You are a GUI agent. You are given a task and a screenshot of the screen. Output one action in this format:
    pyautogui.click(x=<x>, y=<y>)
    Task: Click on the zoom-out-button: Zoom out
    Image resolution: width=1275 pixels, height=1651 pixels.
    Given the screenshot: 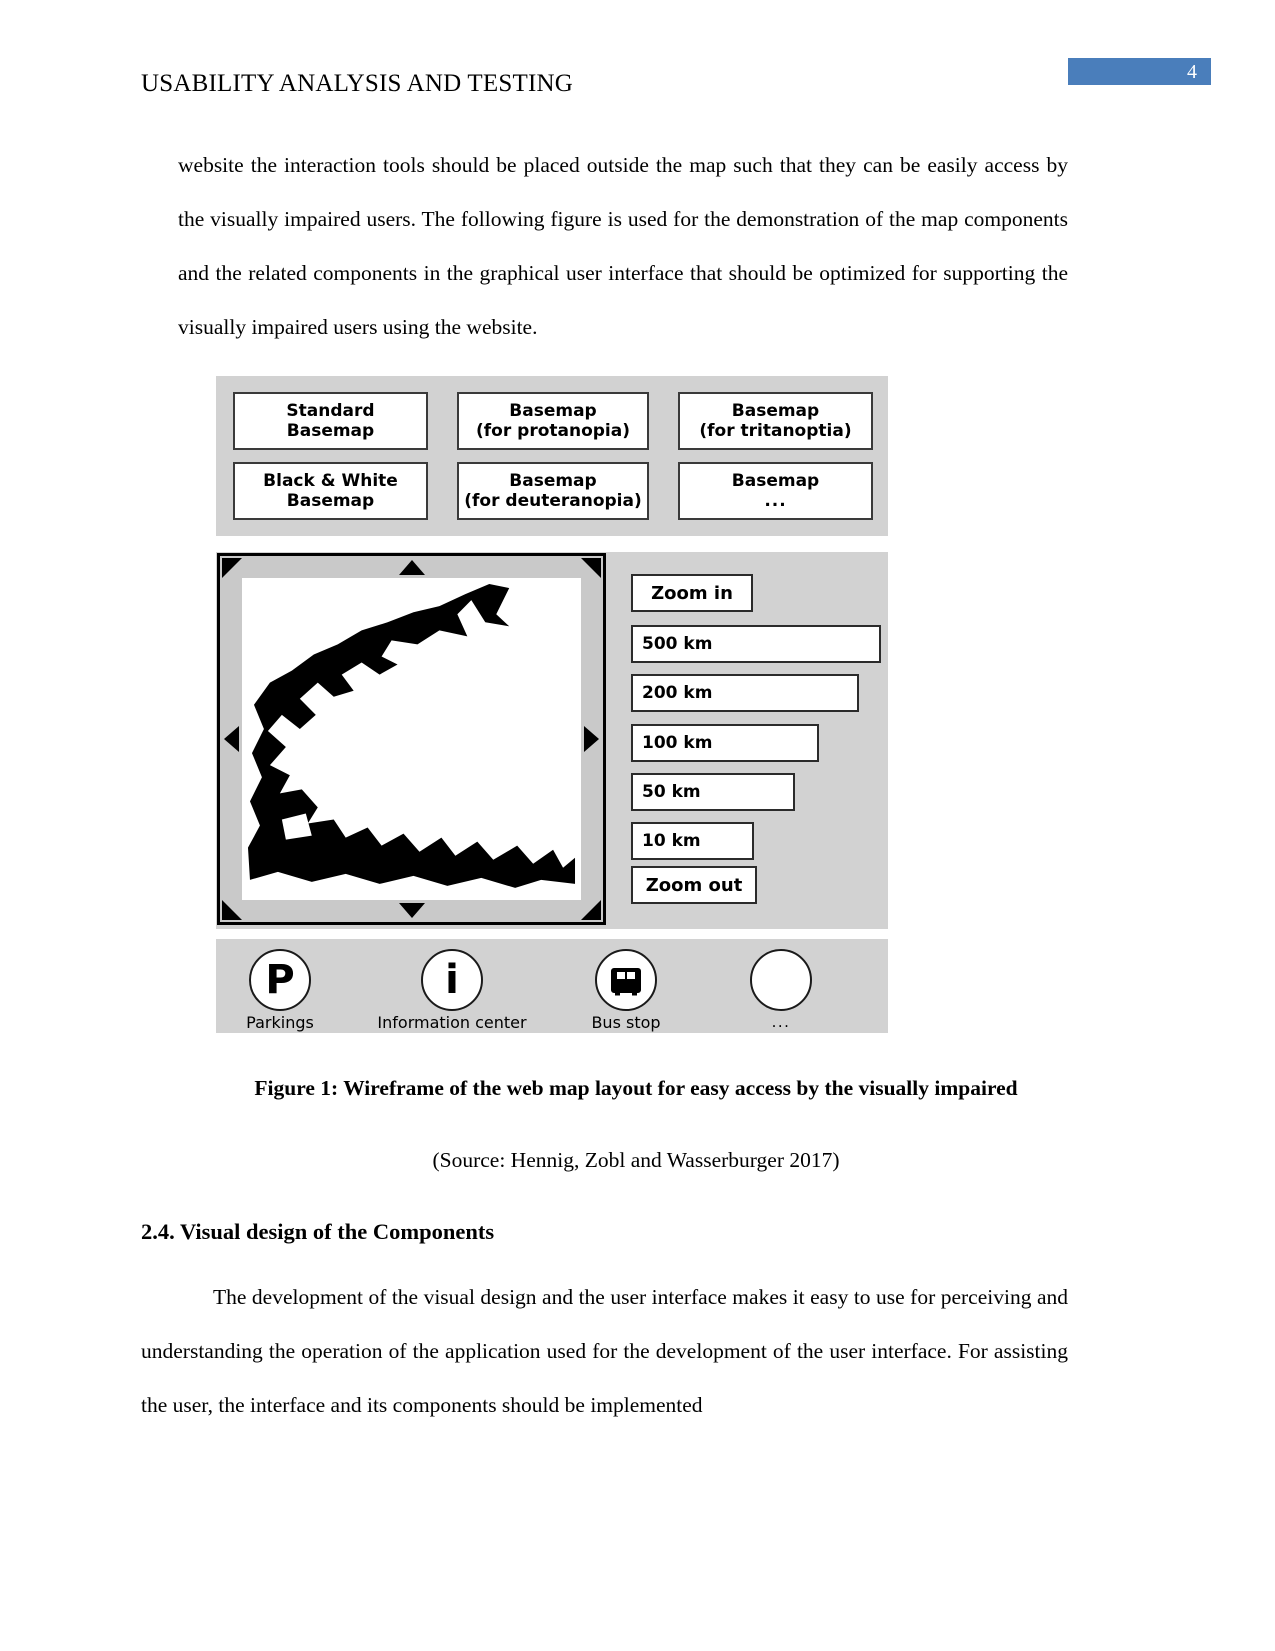 What is the action you would take?
    pyautogui.click(x=694, y=885)
    